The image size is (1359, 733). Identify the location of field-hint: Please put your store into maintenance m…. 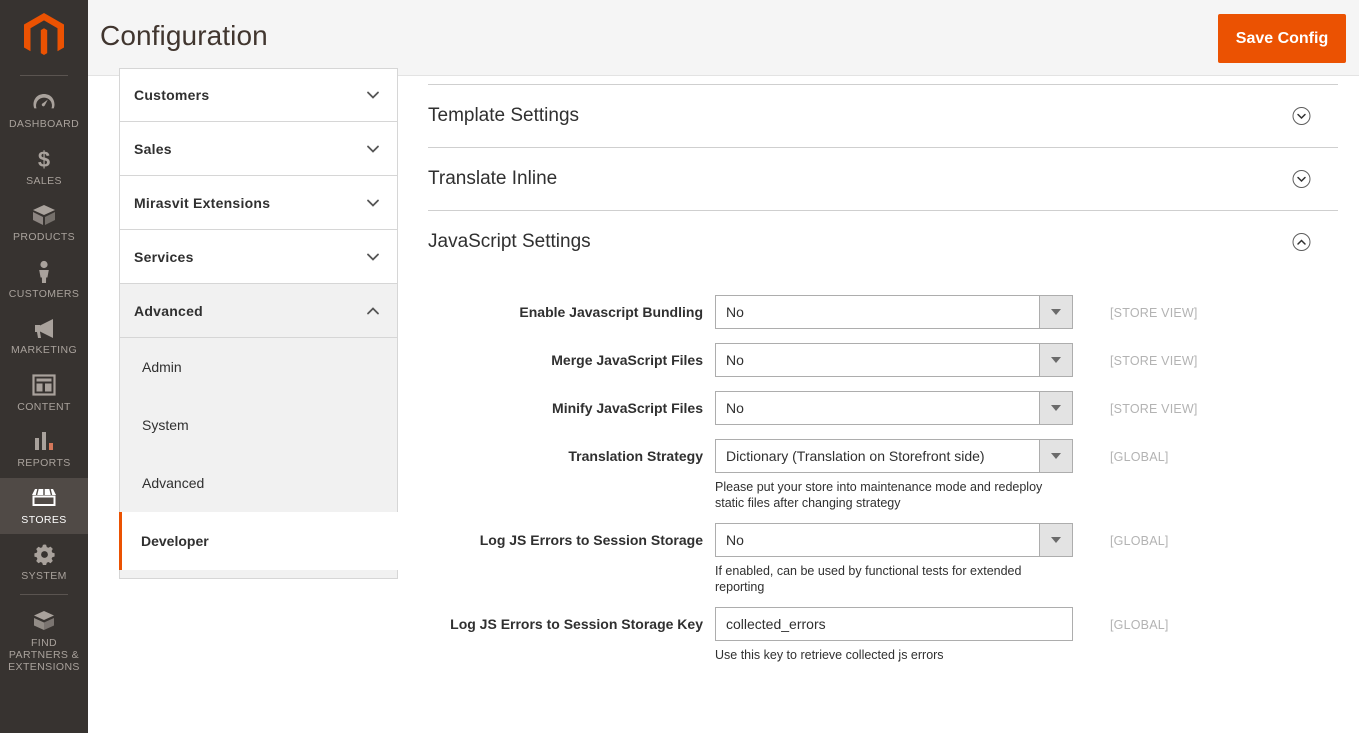
(879, 495).